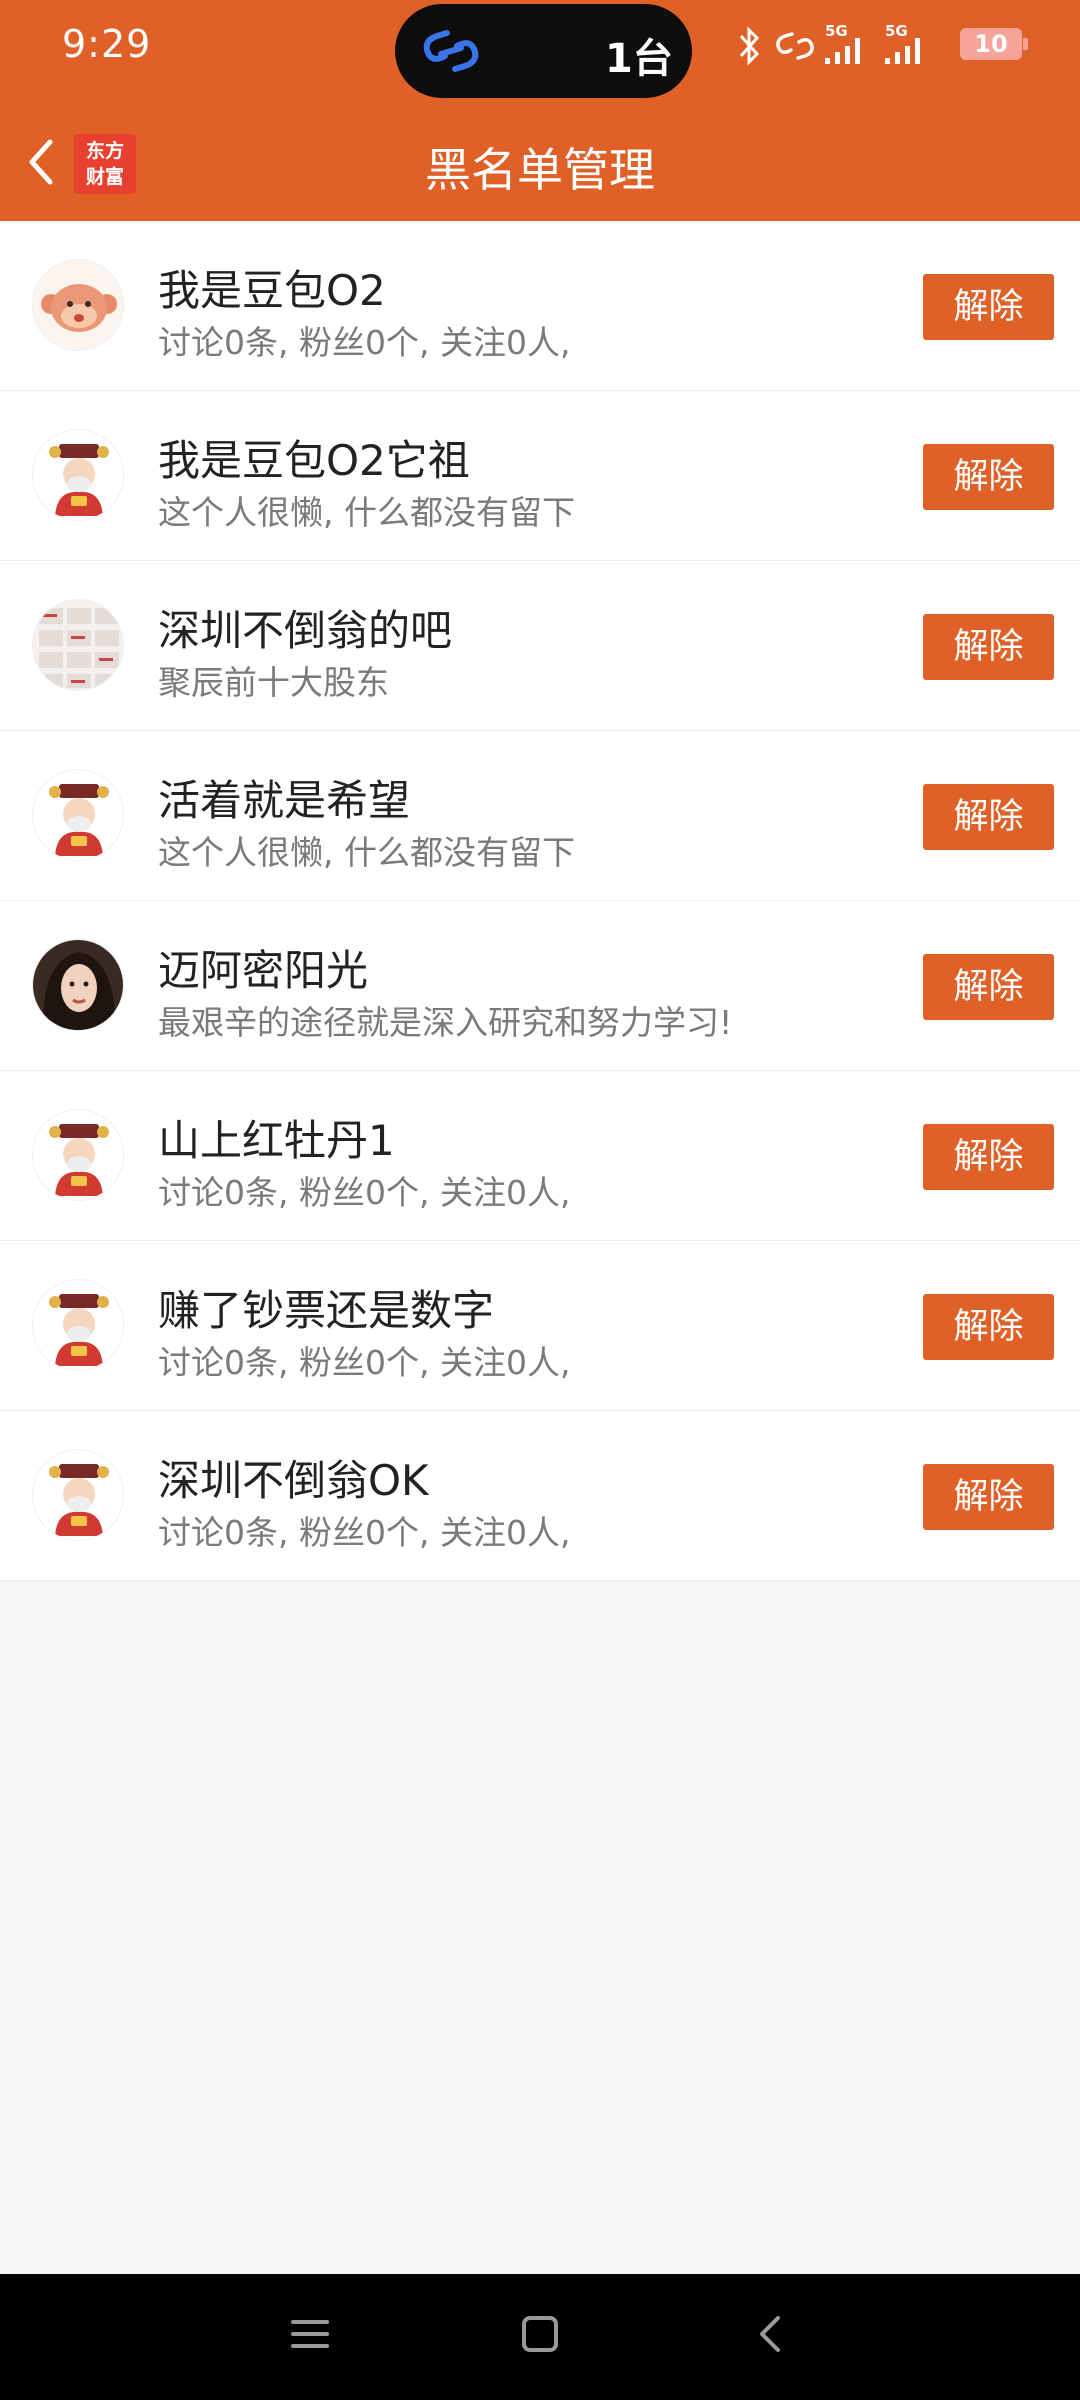  Describe the element at coordinates (540, 2334) in the screenshot. I see `home-icon` at that location.